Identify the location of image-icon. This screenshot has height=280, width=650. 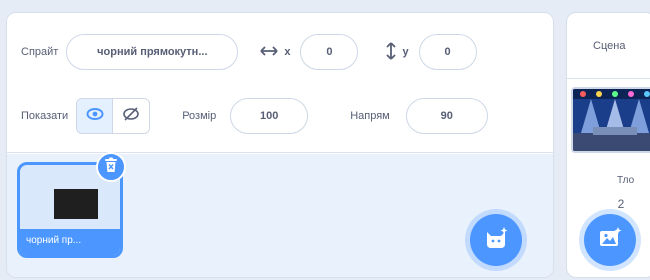
(610, 240).